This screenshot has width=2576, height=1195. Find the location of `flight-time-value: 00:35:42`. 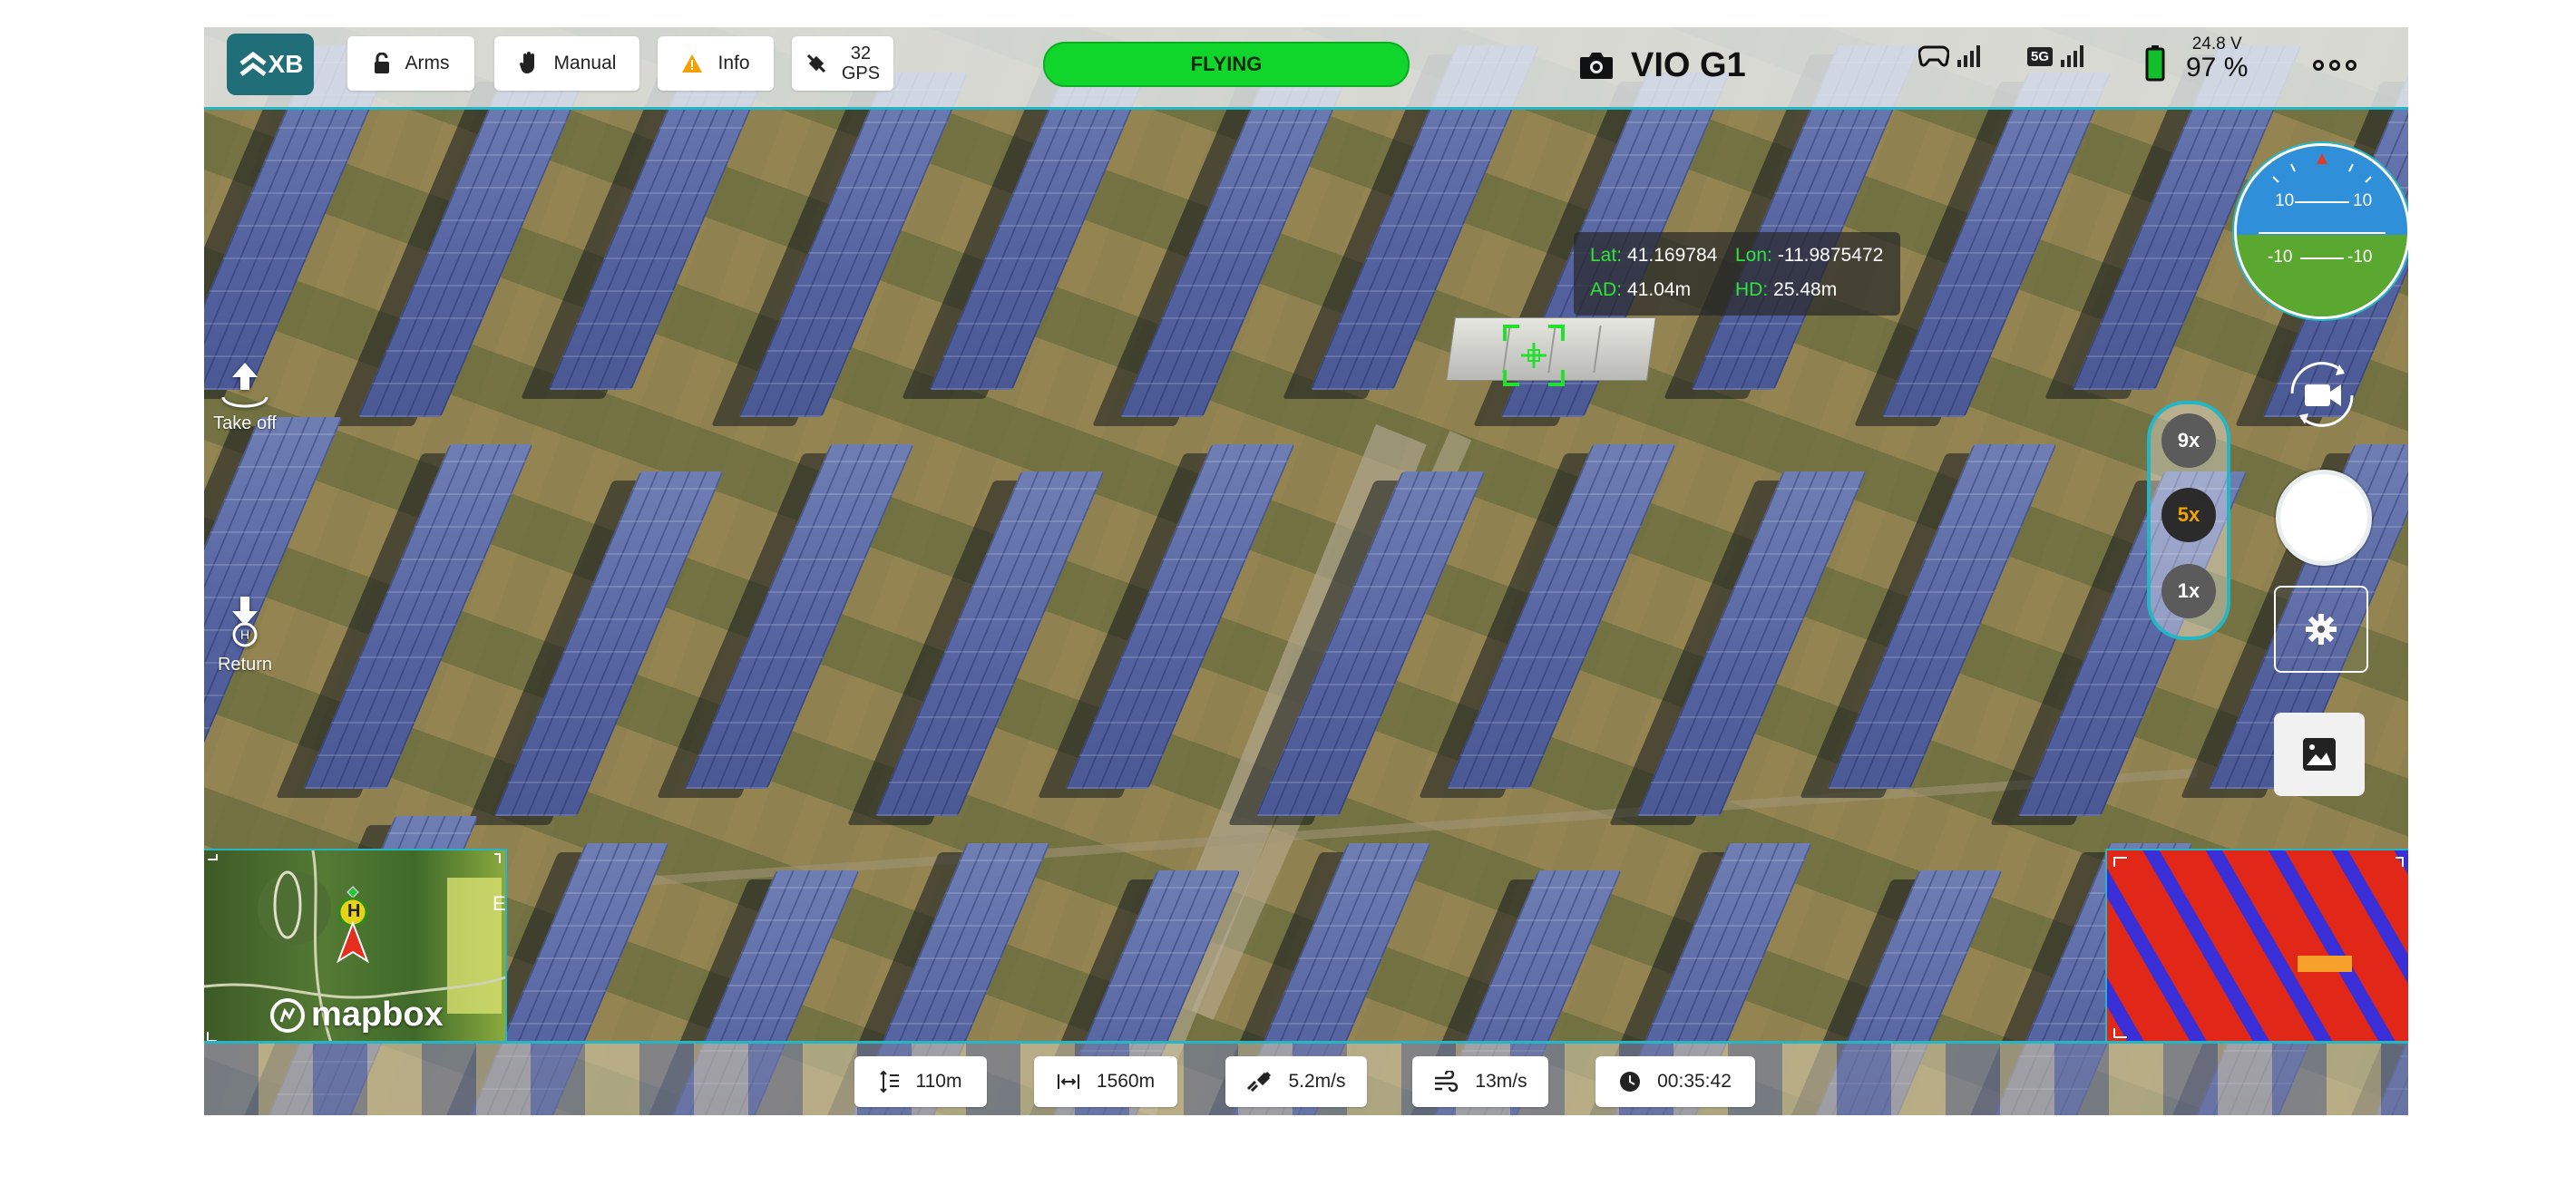

flight-time-value: 00:35:42 is located at coordinates (1694, 1081).